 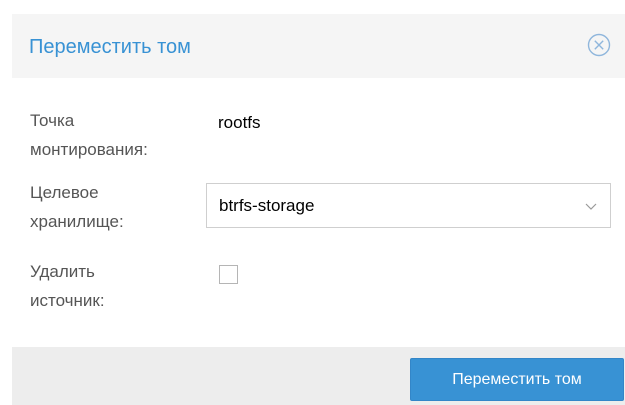 I want to click on close-button, so click(x=599, y=45).